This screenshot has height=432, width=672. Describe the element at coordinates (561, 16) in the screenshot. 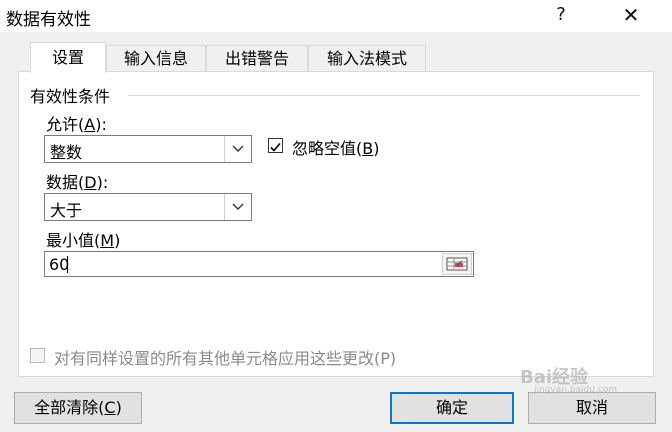

I see `help-icon: ?` at that location.